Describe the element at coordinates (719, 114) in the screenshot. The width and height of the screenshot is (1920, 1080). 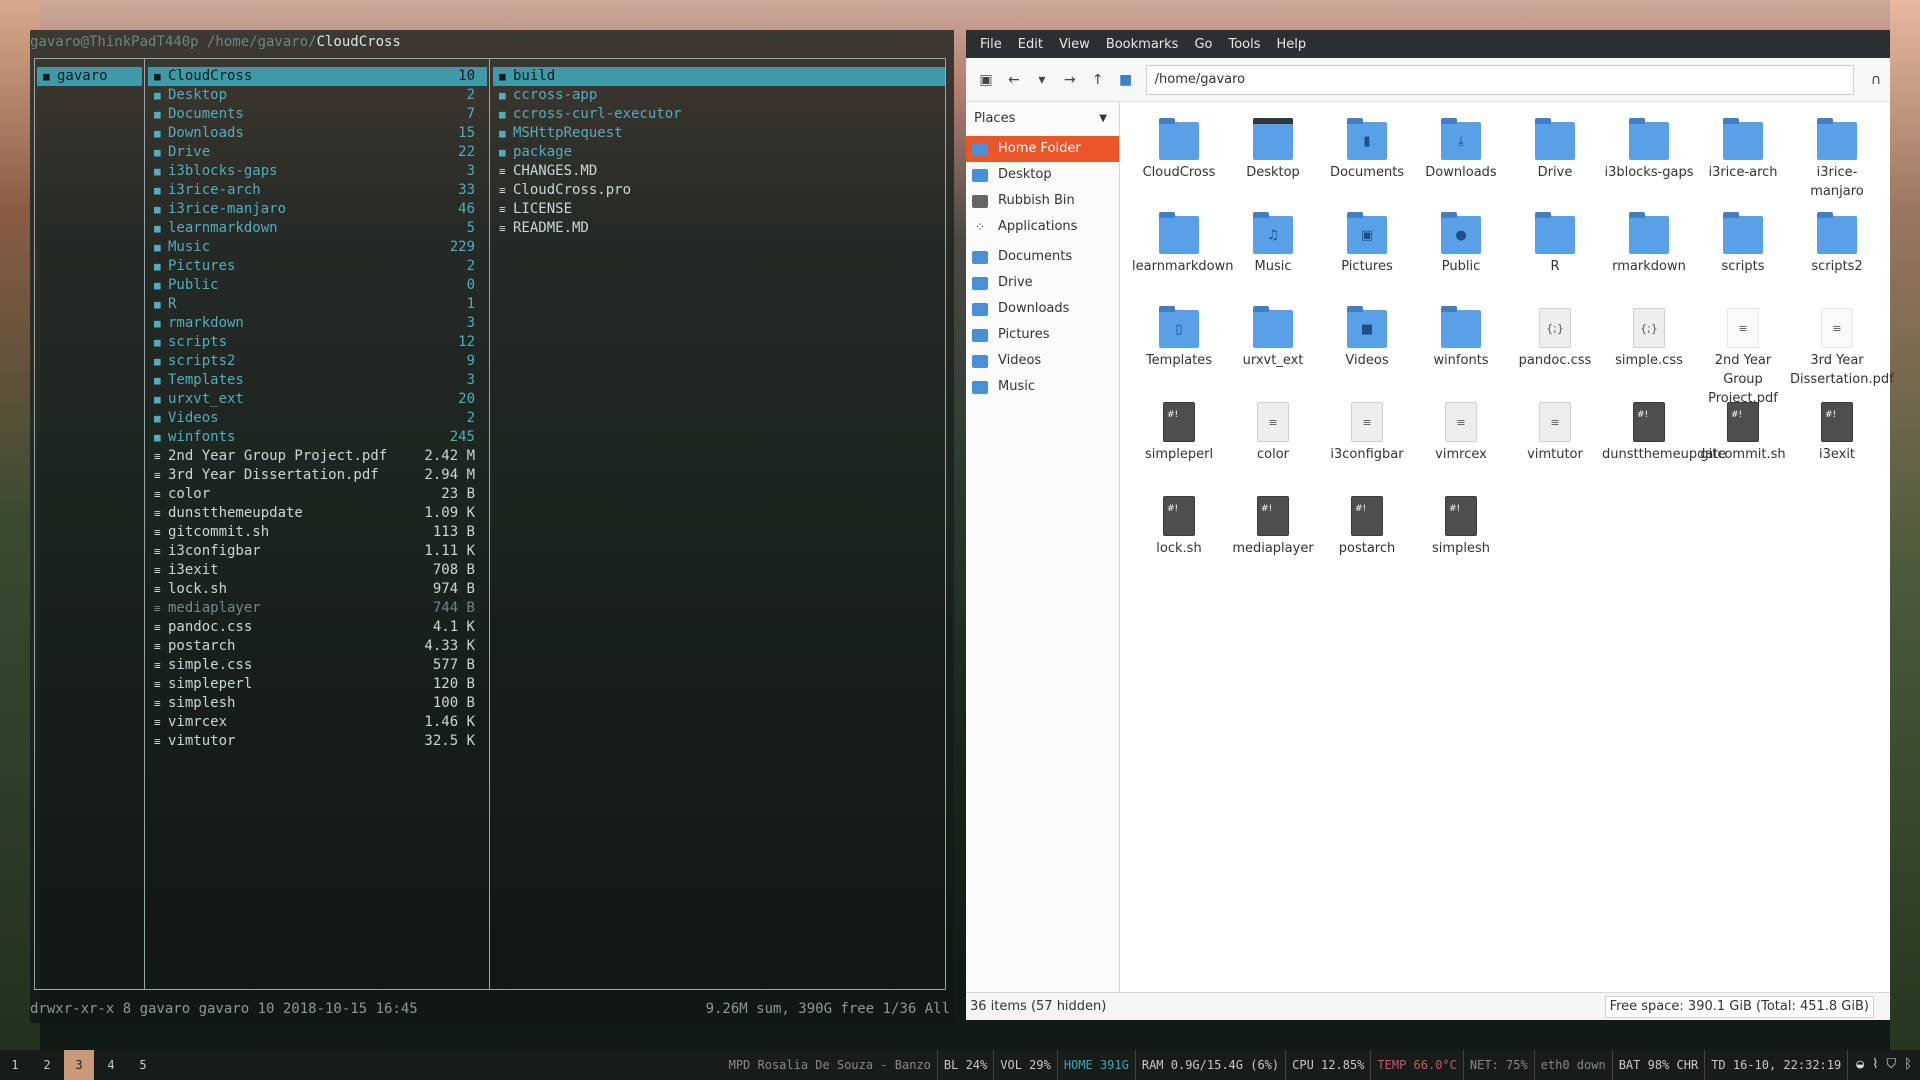
I see `ranger-entry: ■ ccross-curl-executor` at that location.